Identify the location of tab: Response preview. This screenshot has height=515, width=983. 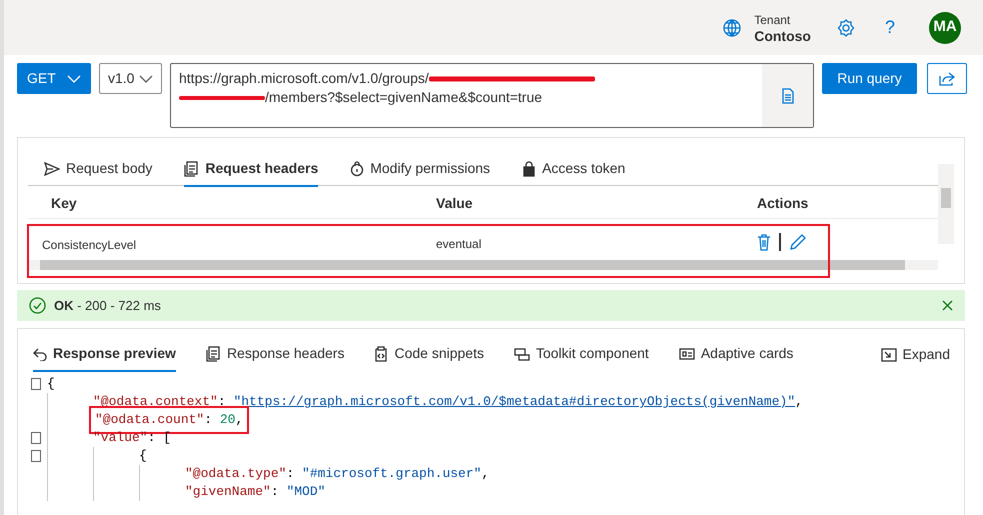
(104, 354).